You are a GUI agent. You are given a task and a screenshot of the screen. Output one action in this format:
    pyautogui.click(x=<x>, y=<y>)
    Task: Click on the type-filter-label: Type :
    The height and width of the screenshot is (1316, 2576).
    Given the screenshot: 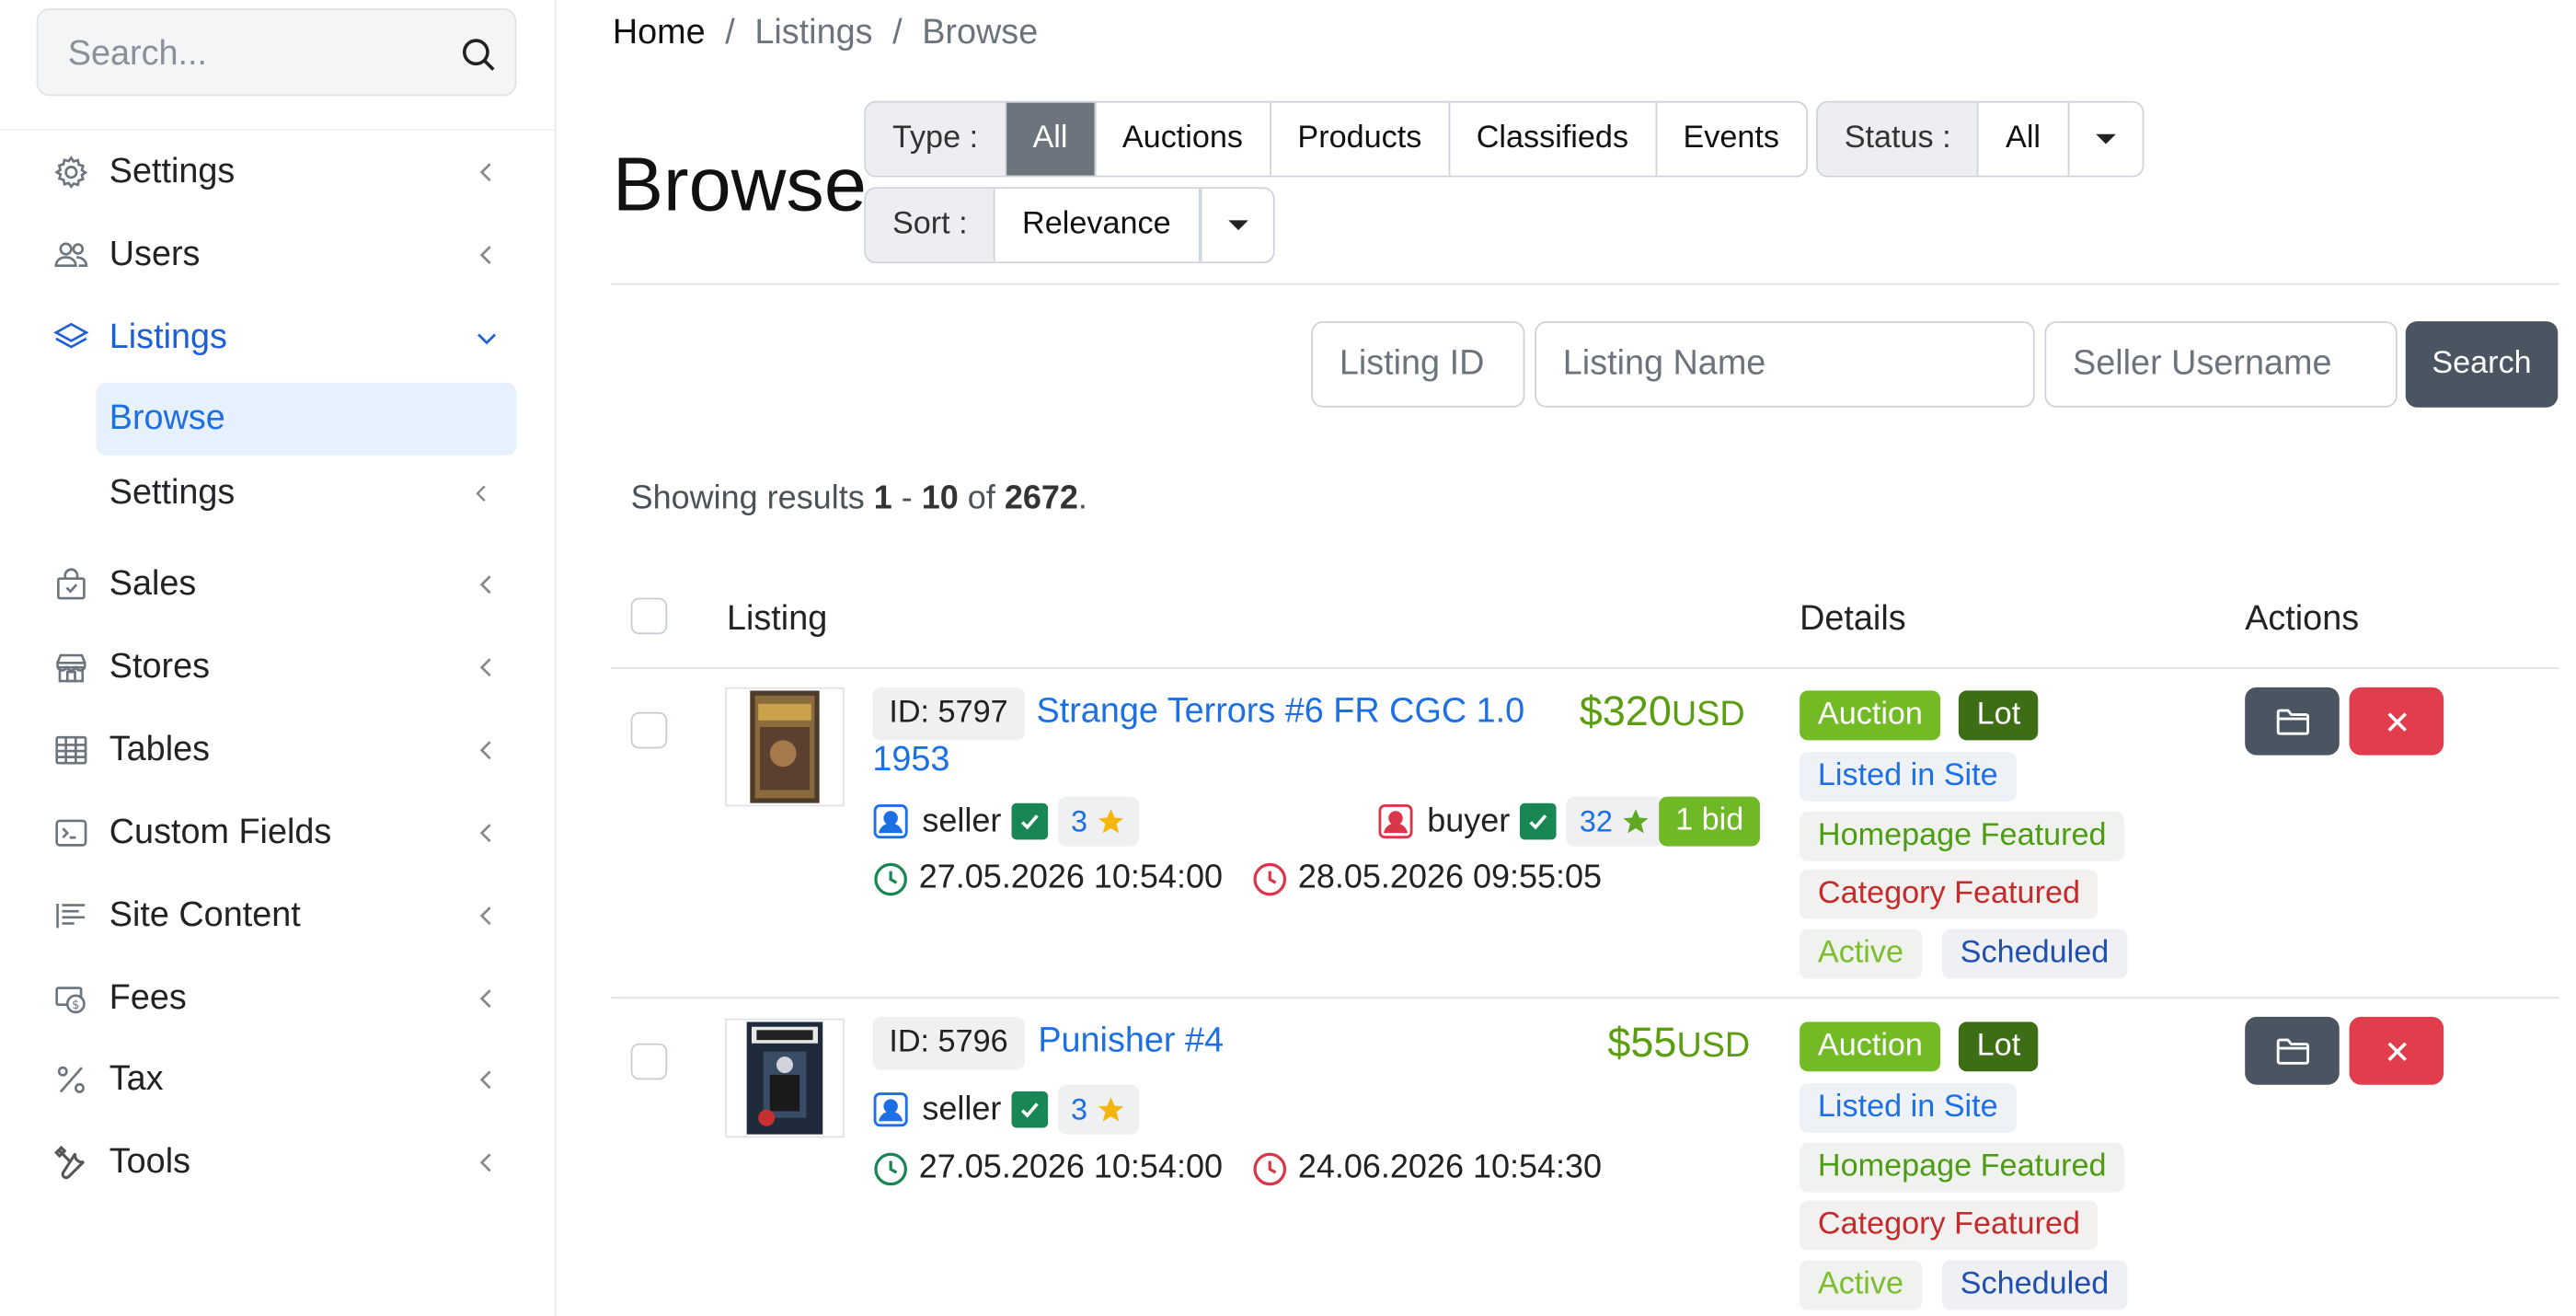 What is the action you would take?
    pyautogui.click(x=936, y=139)
    